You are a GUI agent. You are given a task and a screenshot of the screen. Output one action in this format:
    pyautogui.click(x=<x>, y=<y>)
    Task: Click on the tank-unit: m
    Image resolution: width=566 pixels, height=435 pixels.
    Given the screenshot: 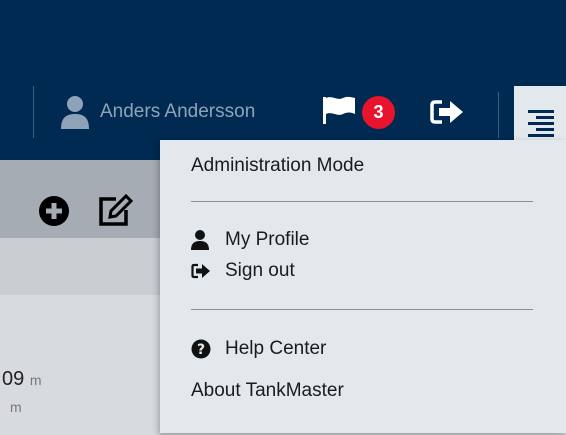 What is the action you would take?
    pyautogui.click(x=16, y=407)
    